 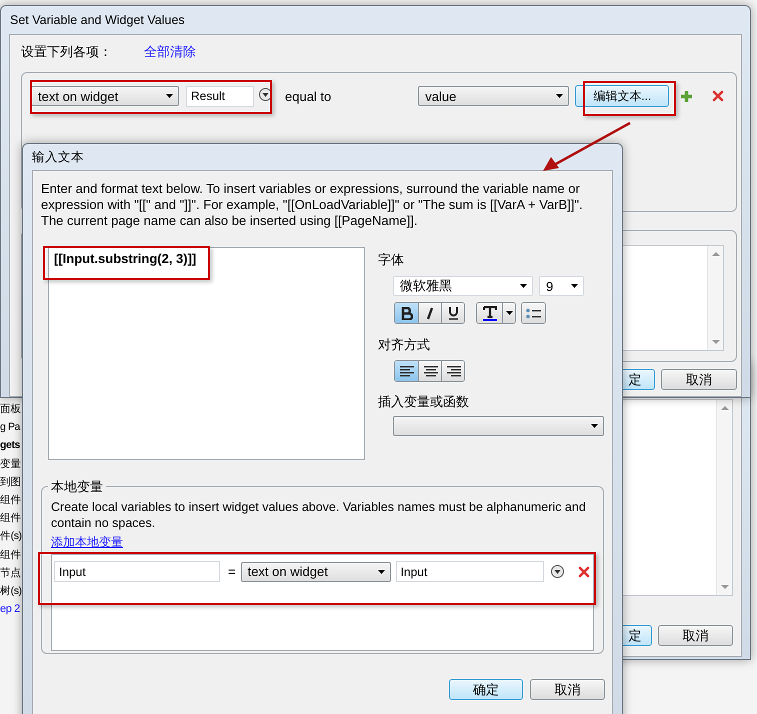 I want to click on italic-button, so click(x=429, y=313).